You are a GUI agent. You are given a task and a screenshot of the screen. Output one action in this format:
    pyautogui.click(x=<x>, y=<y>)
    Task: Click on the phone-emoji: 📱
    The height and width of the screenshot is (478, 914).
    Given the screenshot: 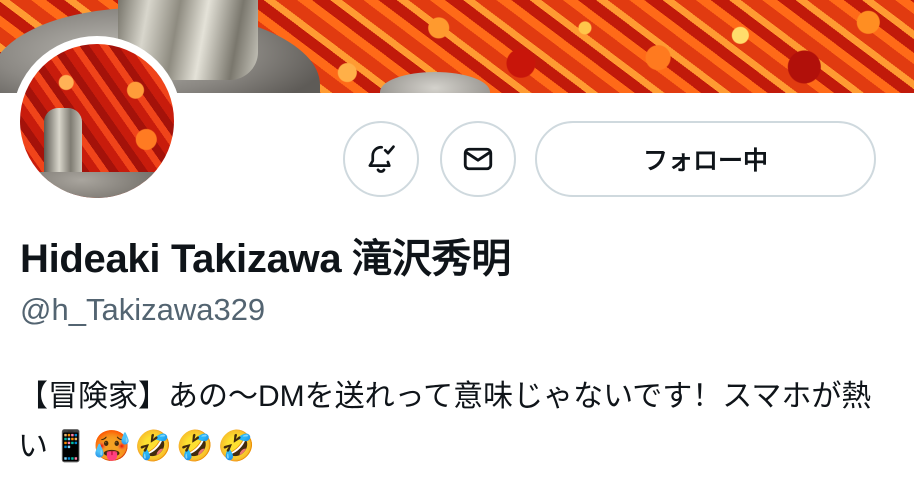 What is the action you would take?
    pyautogui.click(x=71, y=446)
    